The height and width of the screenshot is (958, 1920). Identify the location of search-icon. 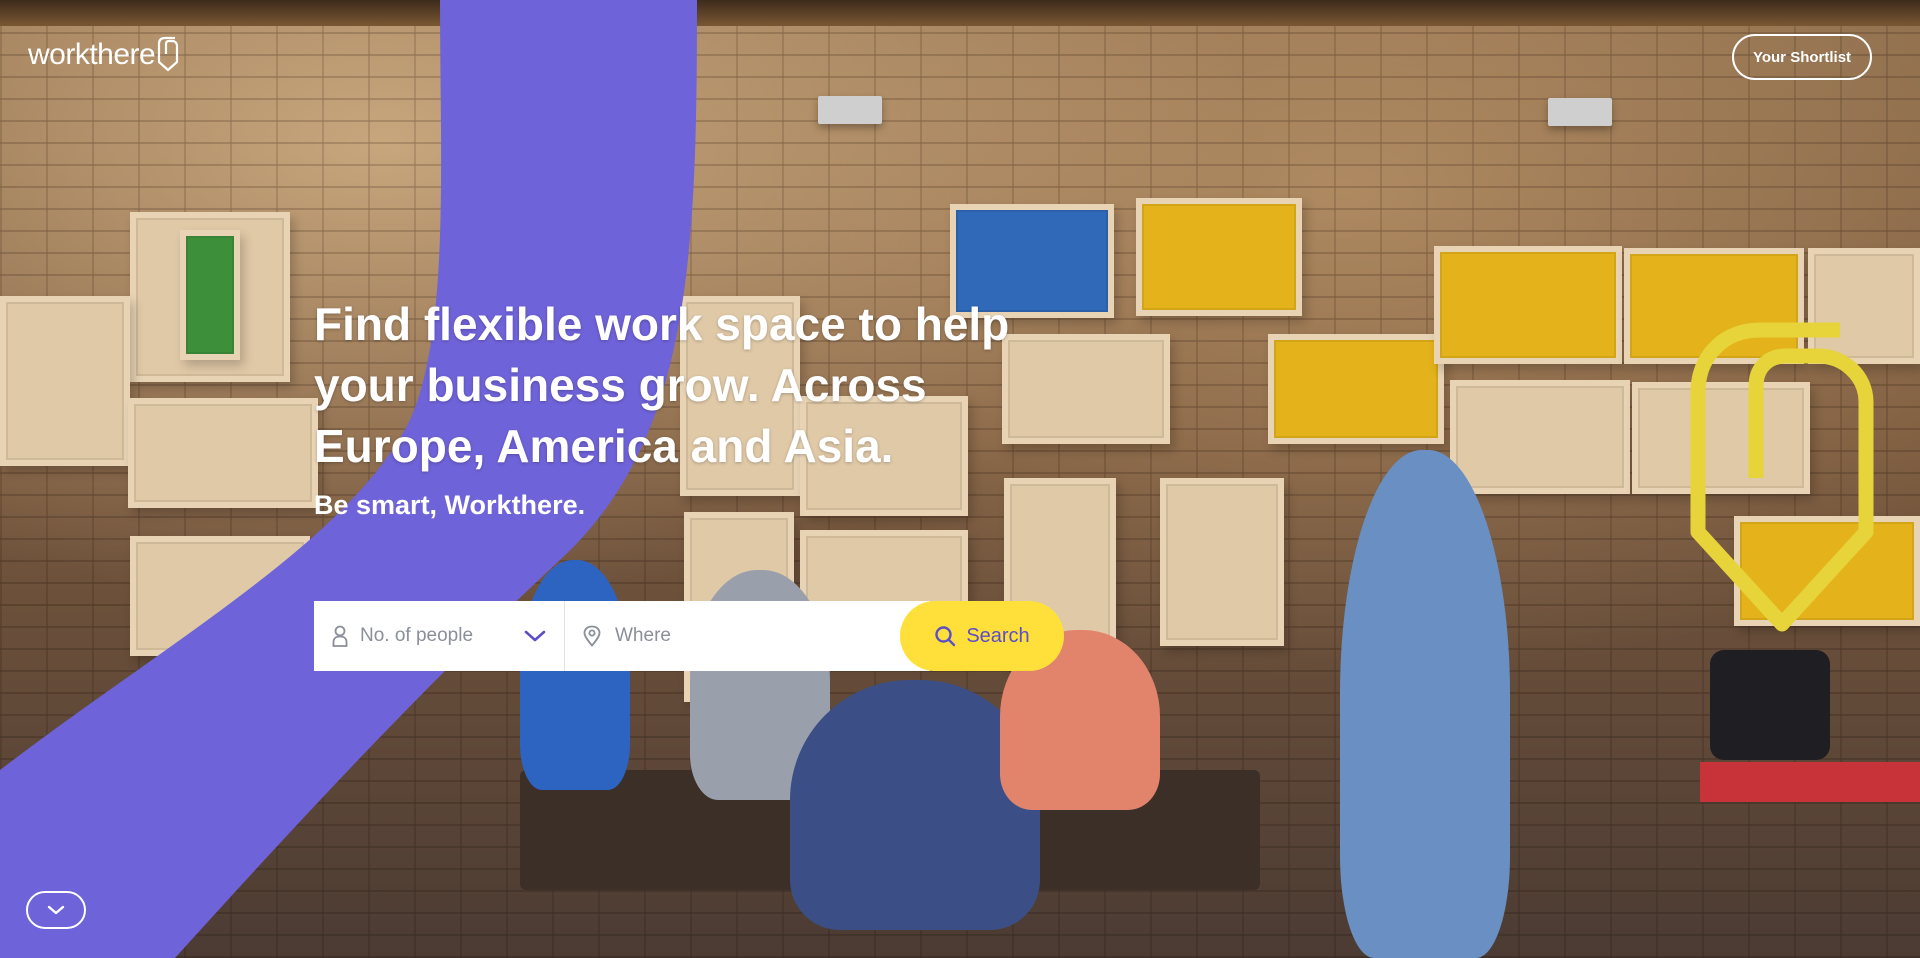
(945, 636).